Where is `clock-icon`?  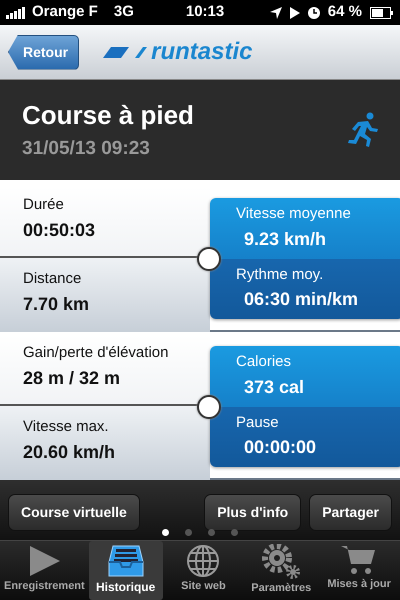 clock-icon is located at coordinates (314, 12).